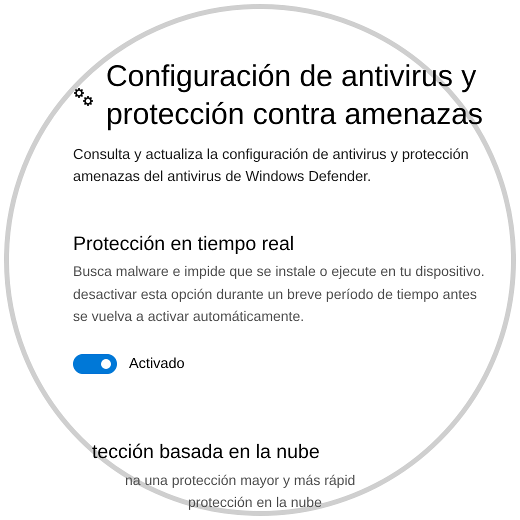  I want to click on section-description: protección en la nube, so click(255, 502).